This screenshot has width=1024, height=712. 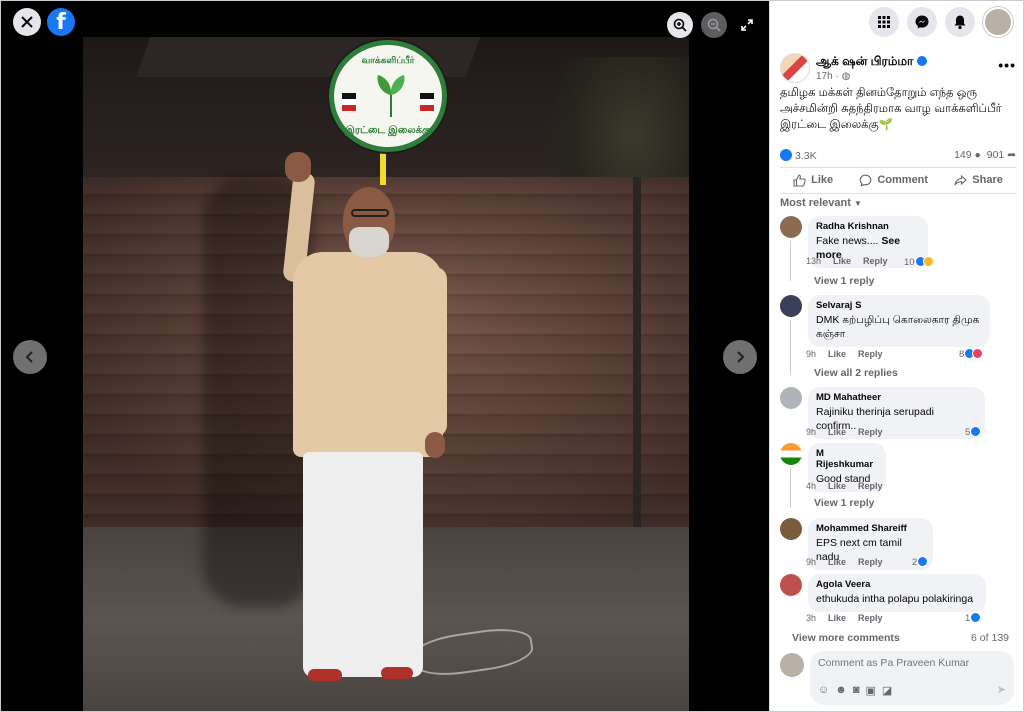 I want to click on emoji-icon: ☻, so click(x=841, y=690).